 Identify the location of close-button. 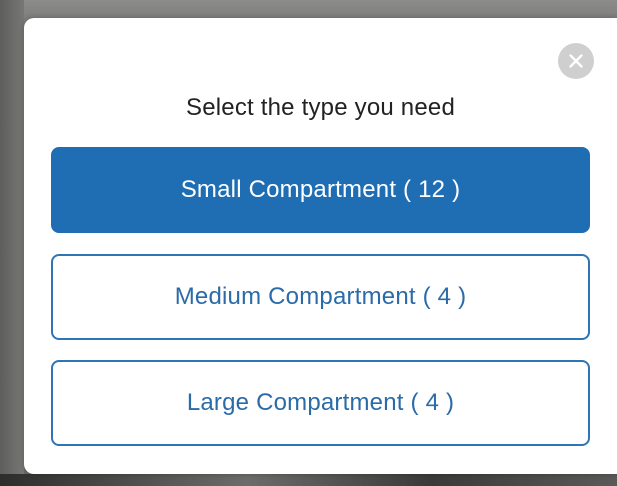
(576, 61).